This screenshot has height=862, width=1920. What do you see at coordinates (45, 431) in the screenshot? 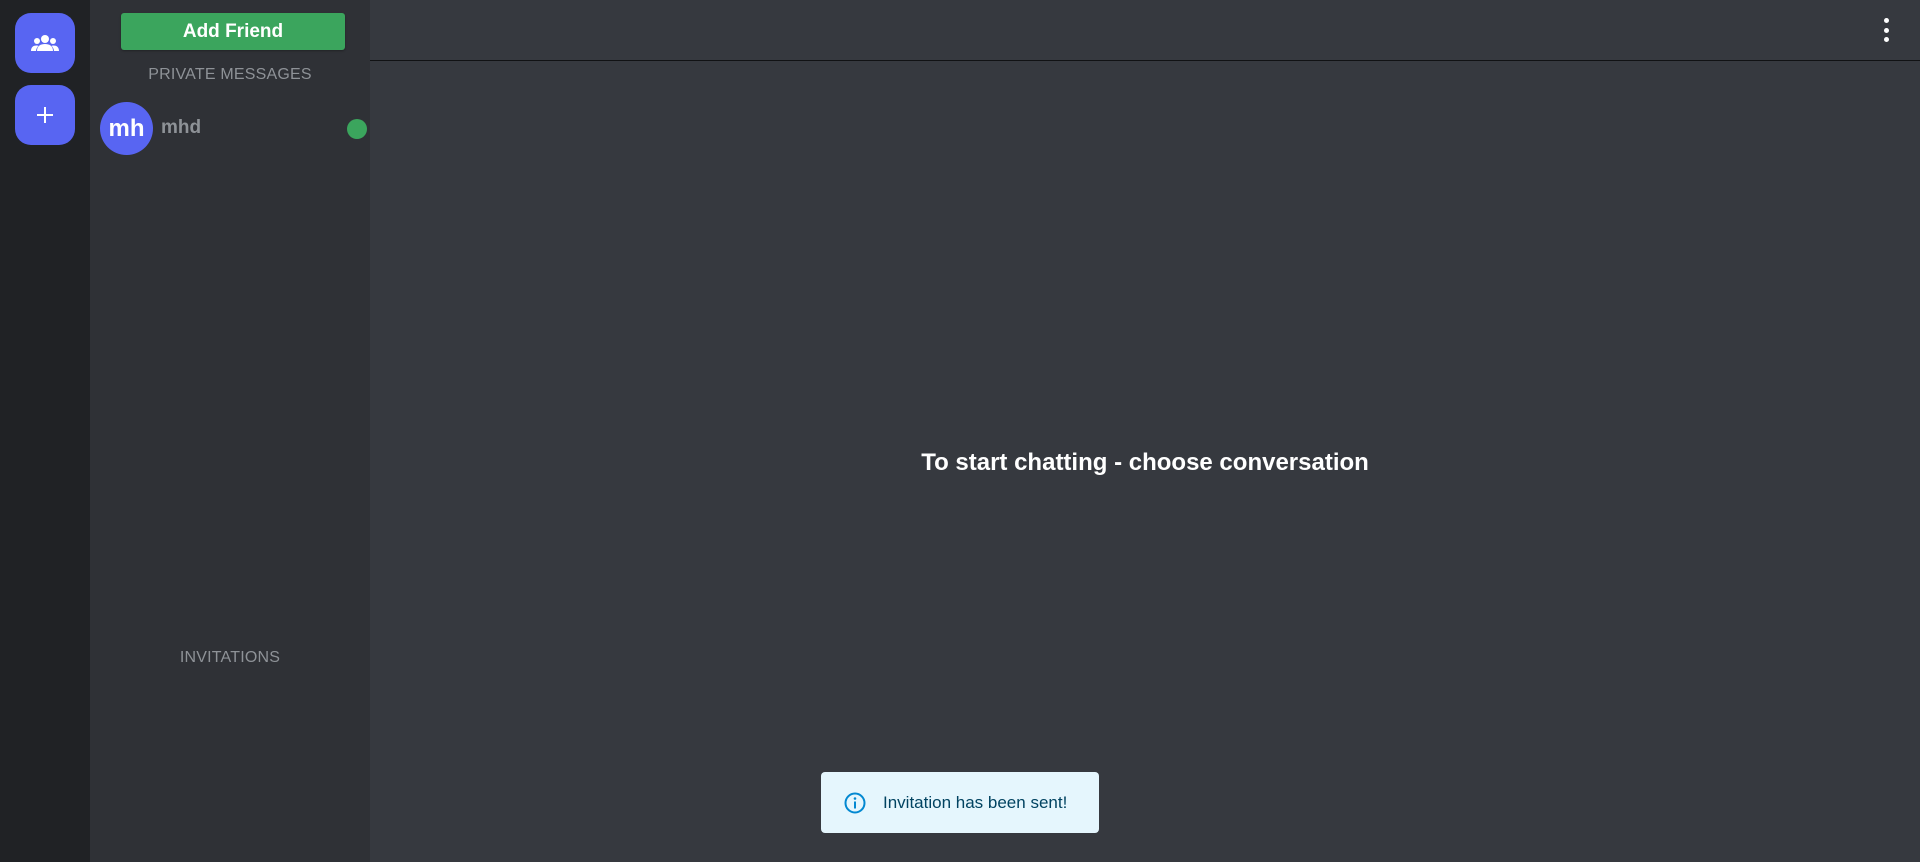
I see `server-rail` at bounding box center [45, 431].